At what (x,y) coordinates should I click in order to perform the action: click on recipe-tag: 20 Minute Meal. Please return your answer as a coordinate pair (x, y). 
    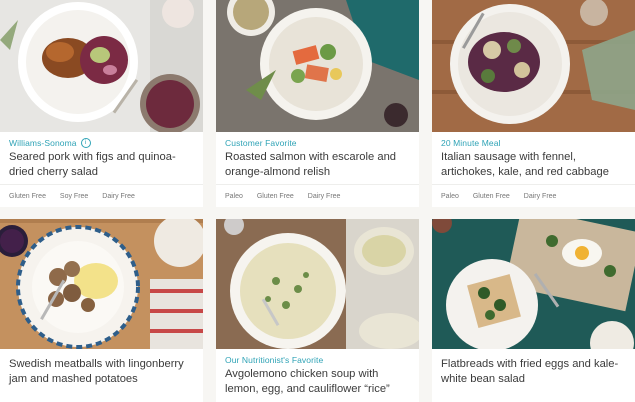
    Looking at the image, I should click on (471, 143).